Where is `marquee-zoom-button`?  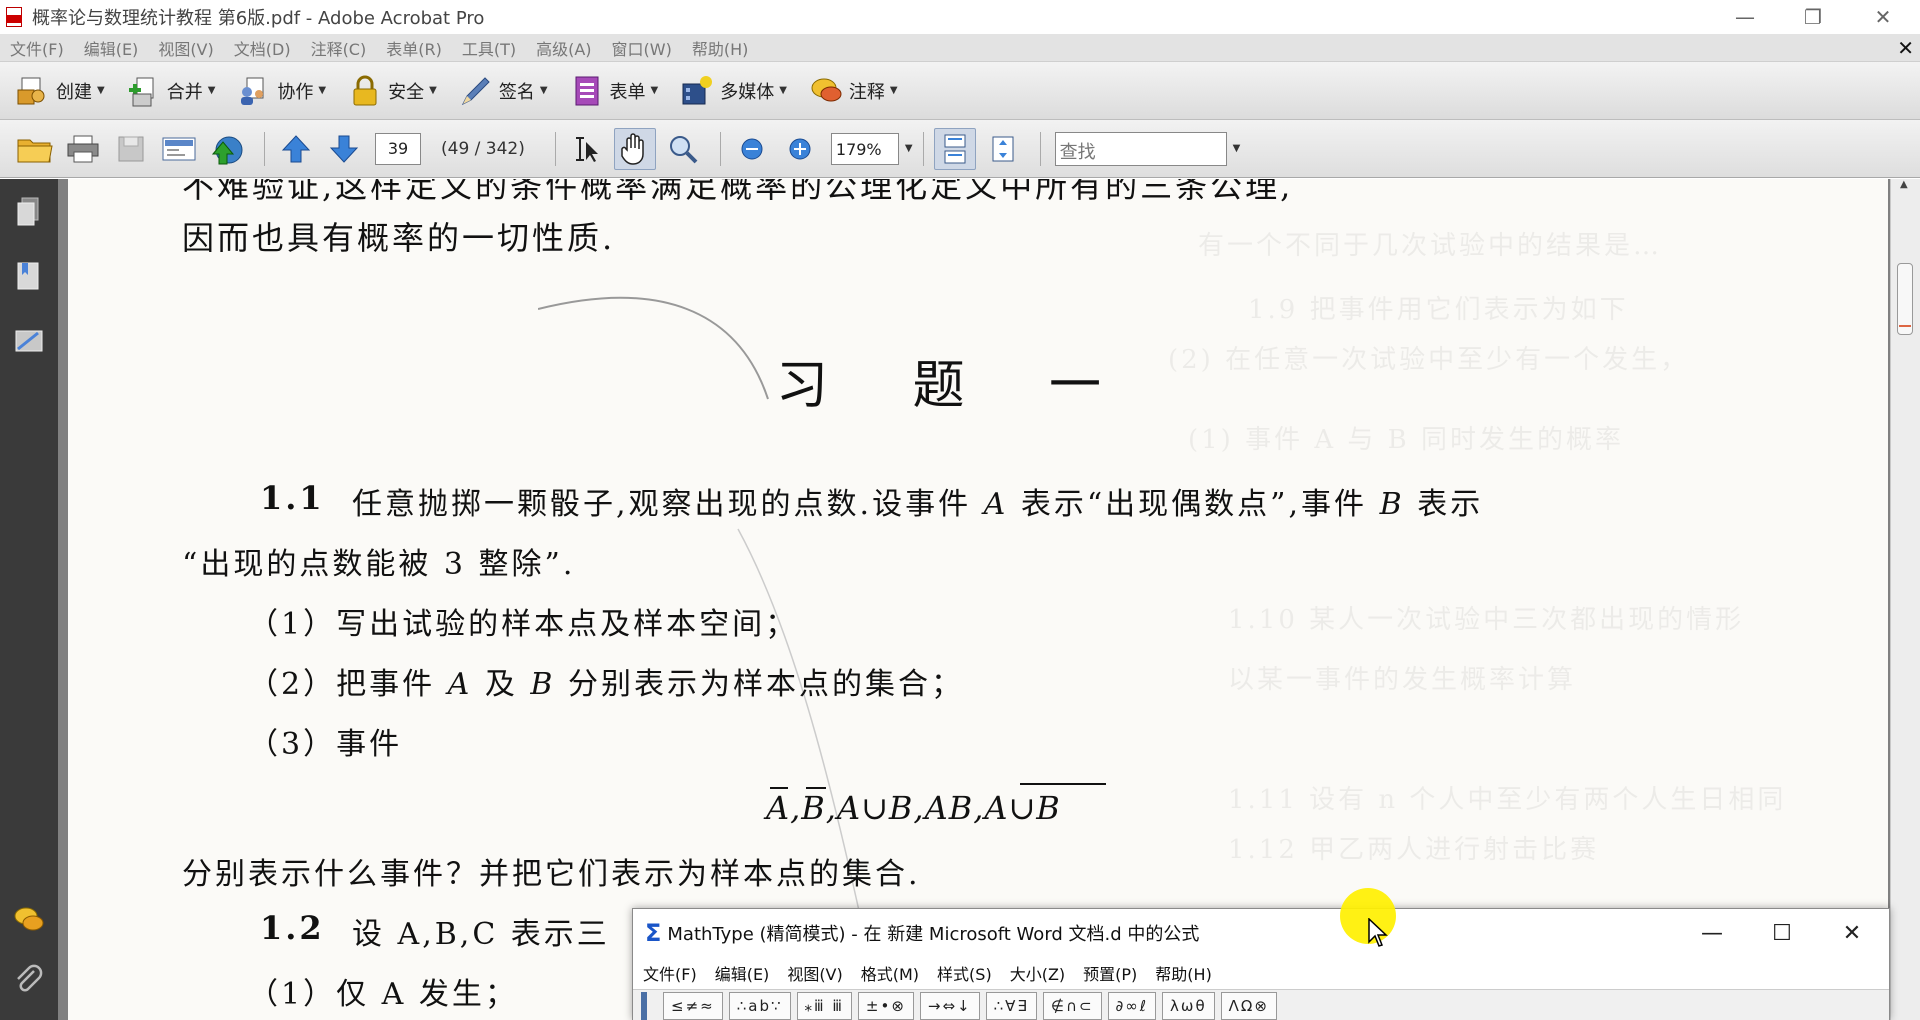 marquee-zoom-button is located at coordinates (683, 149).